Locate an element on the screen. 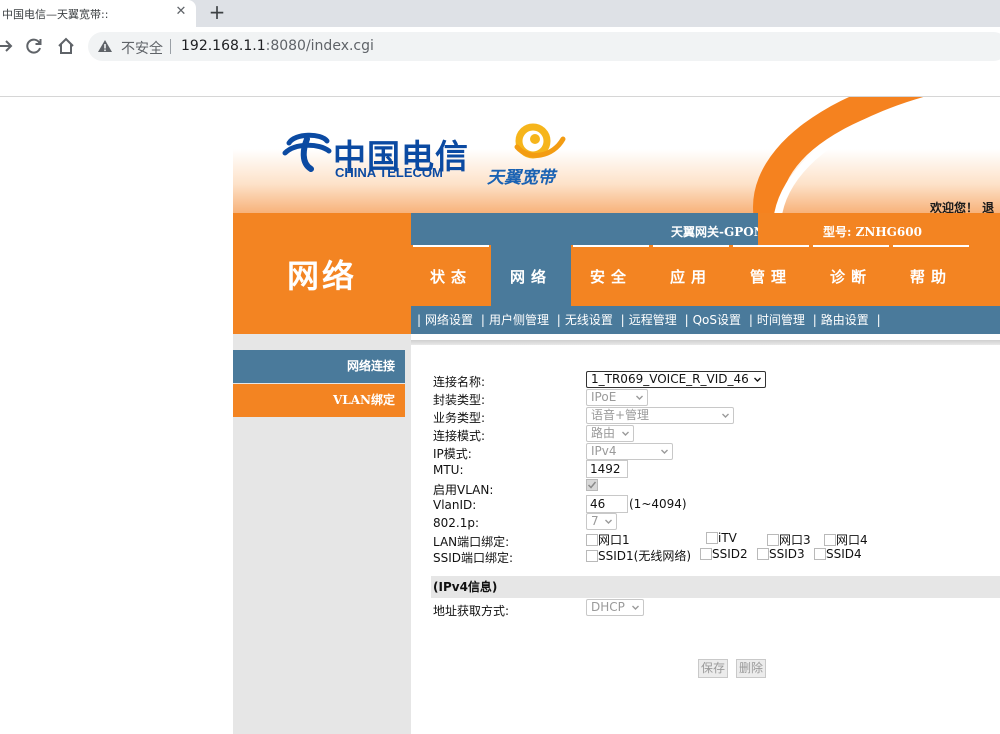  ipmode-select: IPv4 is located at coordinates (629, 451).